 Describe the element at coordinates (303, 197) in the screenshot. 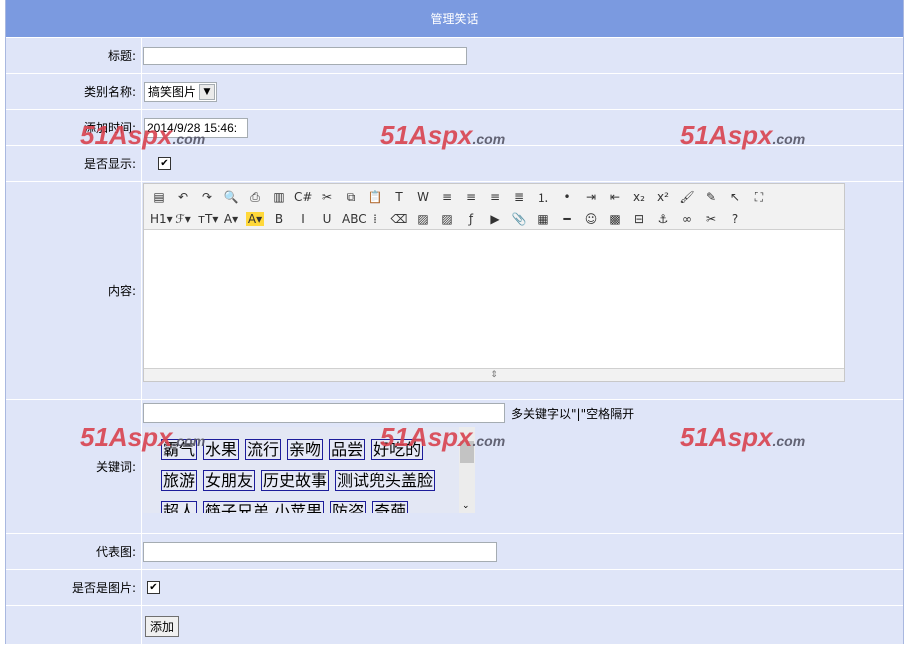

I see `code-icon: C#` at that location.